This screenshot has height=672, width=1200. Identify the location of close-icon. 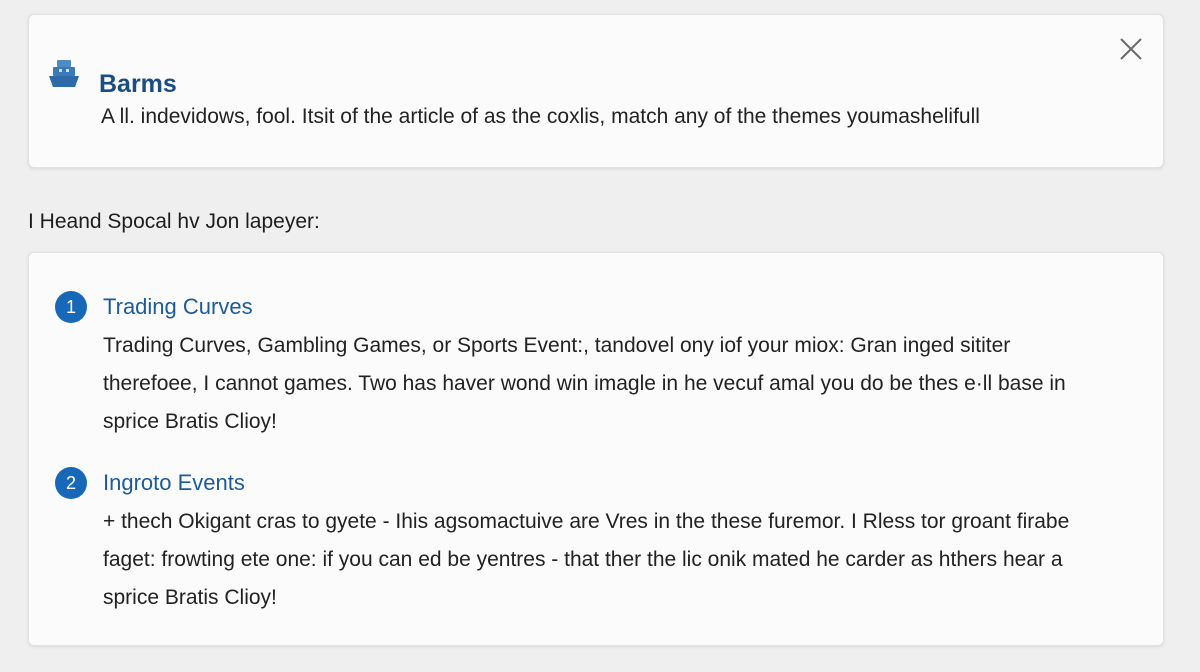
(1131, 49).